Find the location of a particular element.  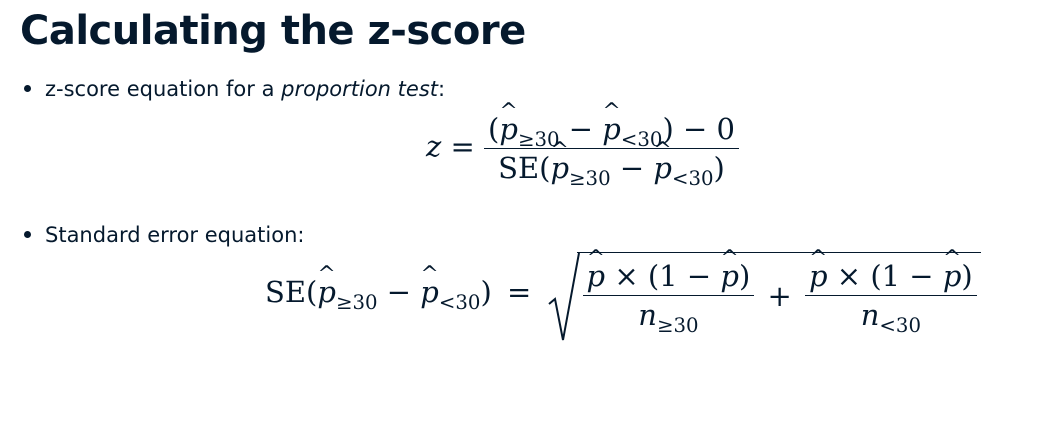

bullet-item-zscore: z-score equation for a proportion test: is located at coordinates (234, 89).